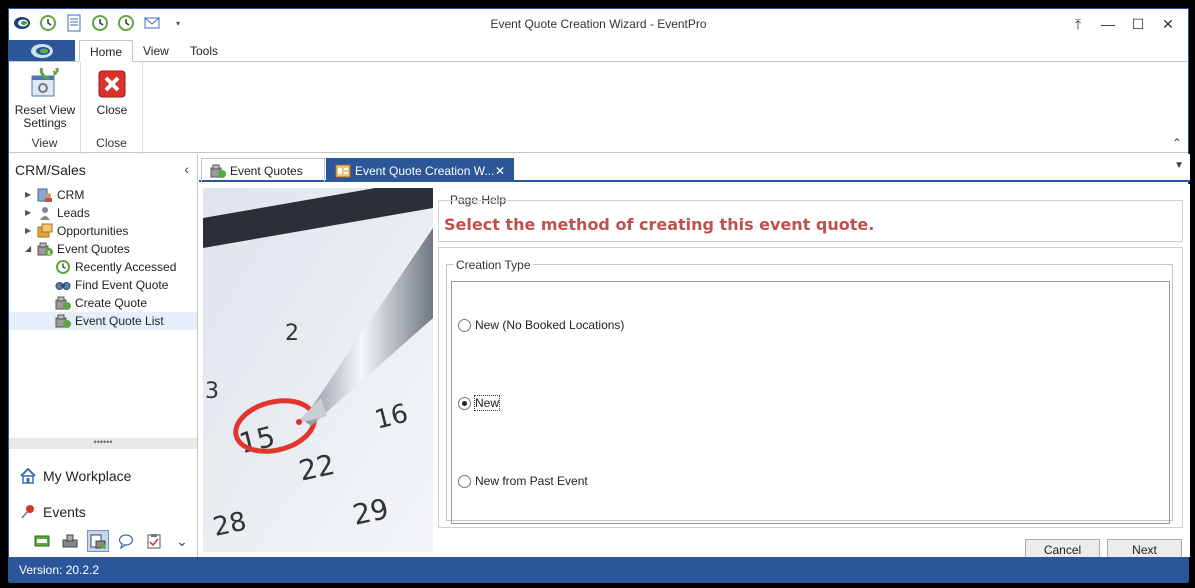 Image resolution: width=1195 pixels, height=588 pixels. I want to click on ribbon-tab-home: Home, so click(106, 51).